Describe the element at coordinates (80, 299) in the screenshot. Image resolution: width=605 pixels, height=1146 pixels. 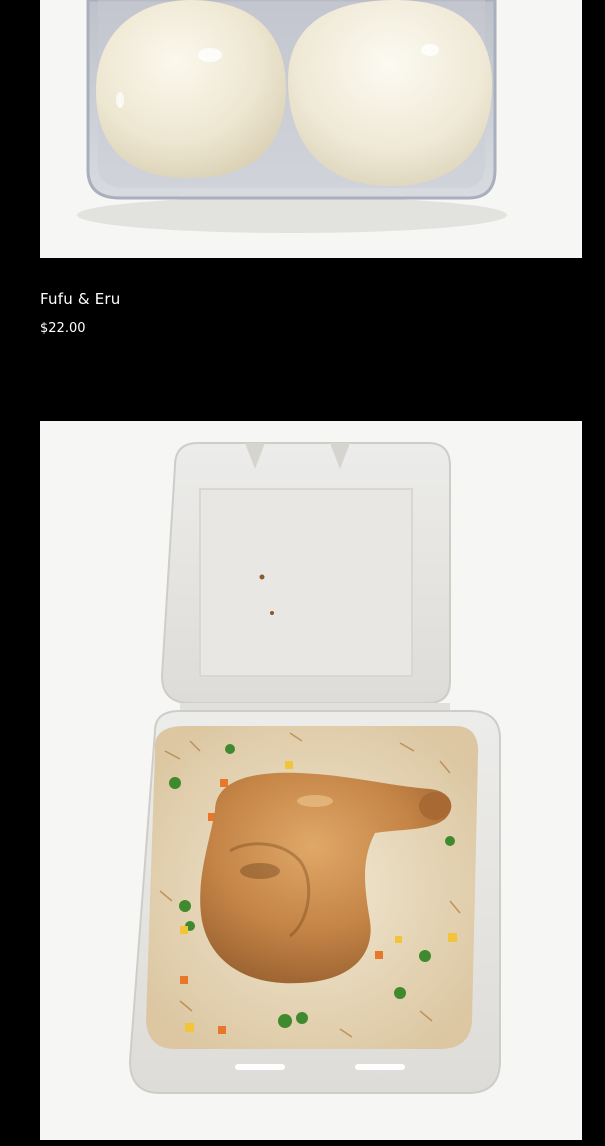
I see `product-title: Fufu & Eru` at that location.